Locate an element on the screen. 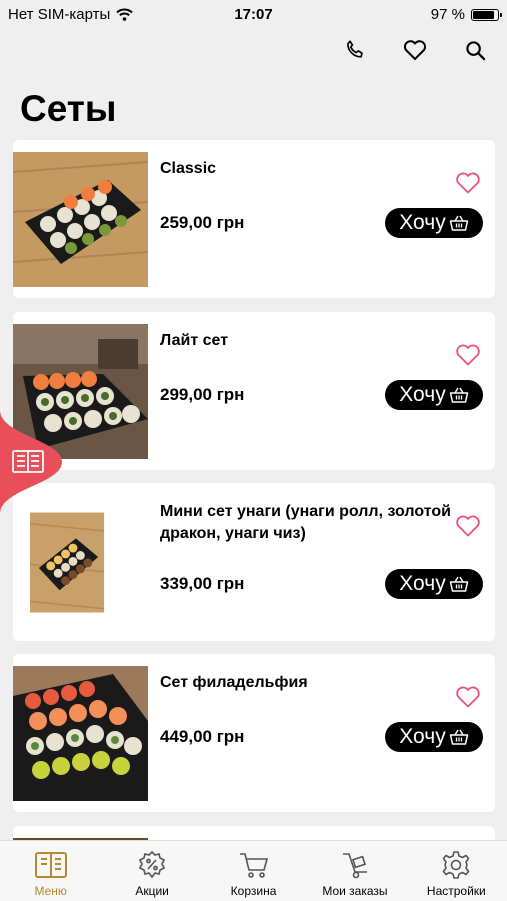 This screenshot has height=901, width=507. discount-badge-icon is located at coordinates (152, 865).